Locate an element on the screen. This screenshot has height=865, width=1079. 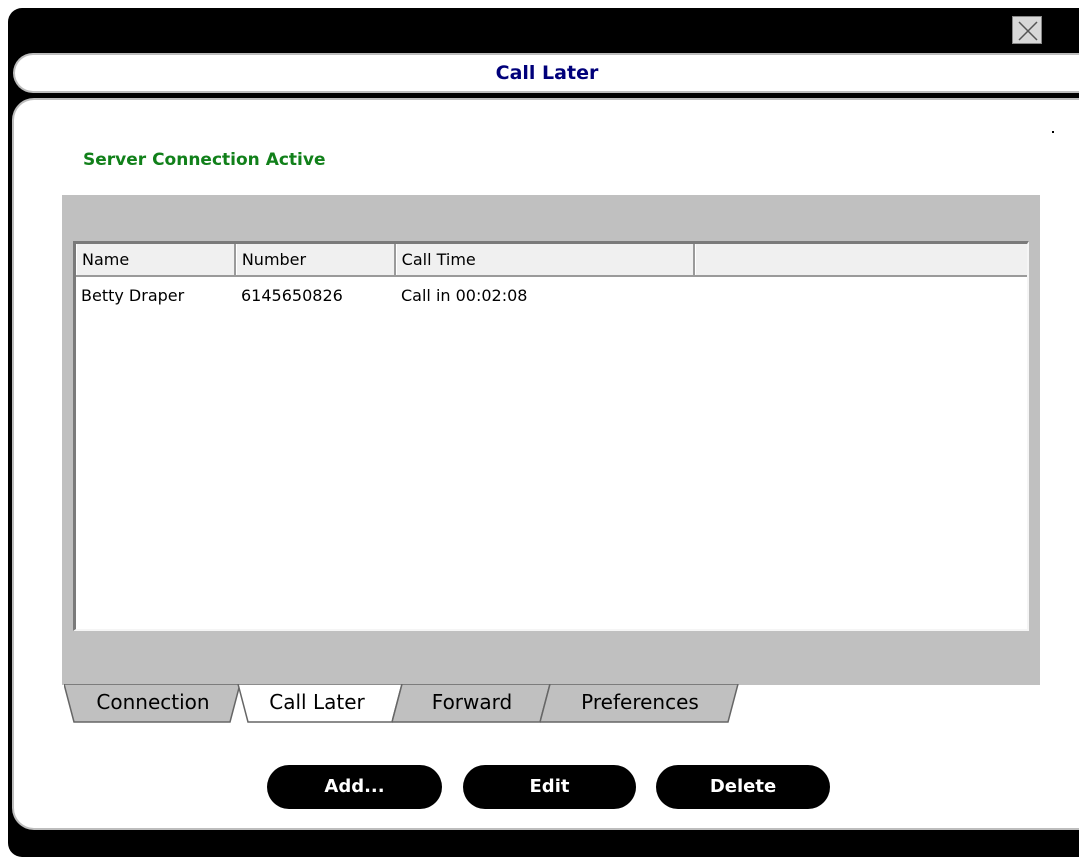
tab-preferences-label: Preferences is located at coordinates (640, 702).